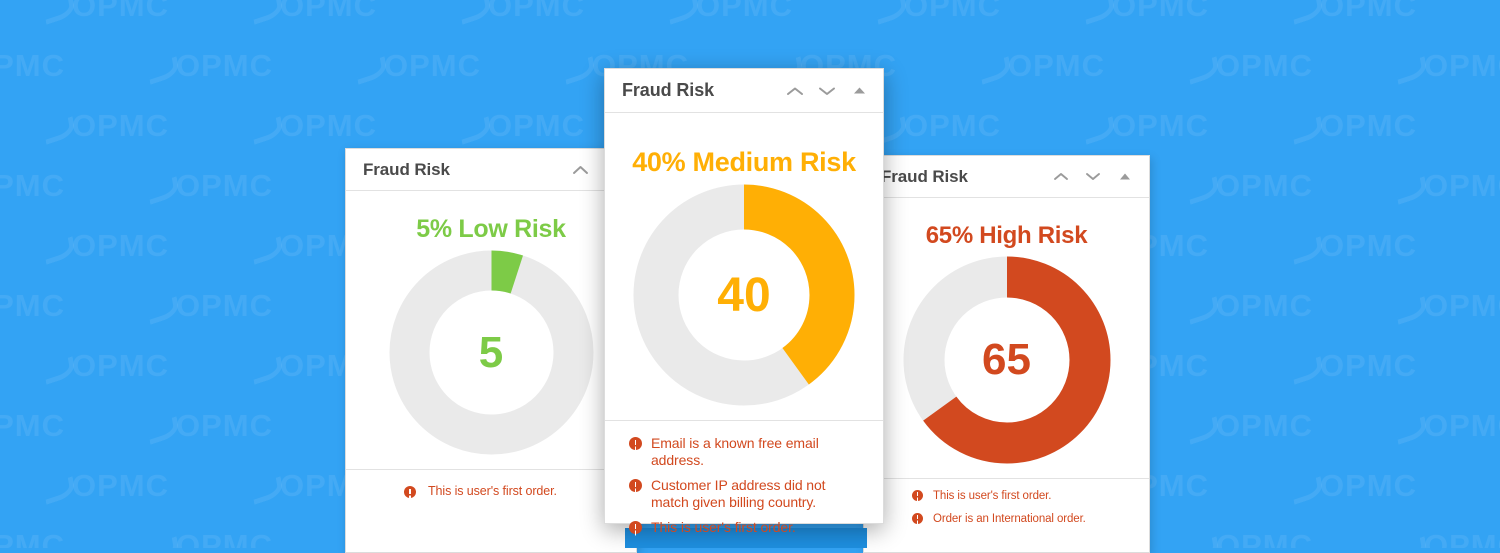 The image size is (1500, 553). Describe the element at coordinates (1023, 519) in the screenshot. I see `list-item: Order is an International order.` at that location.